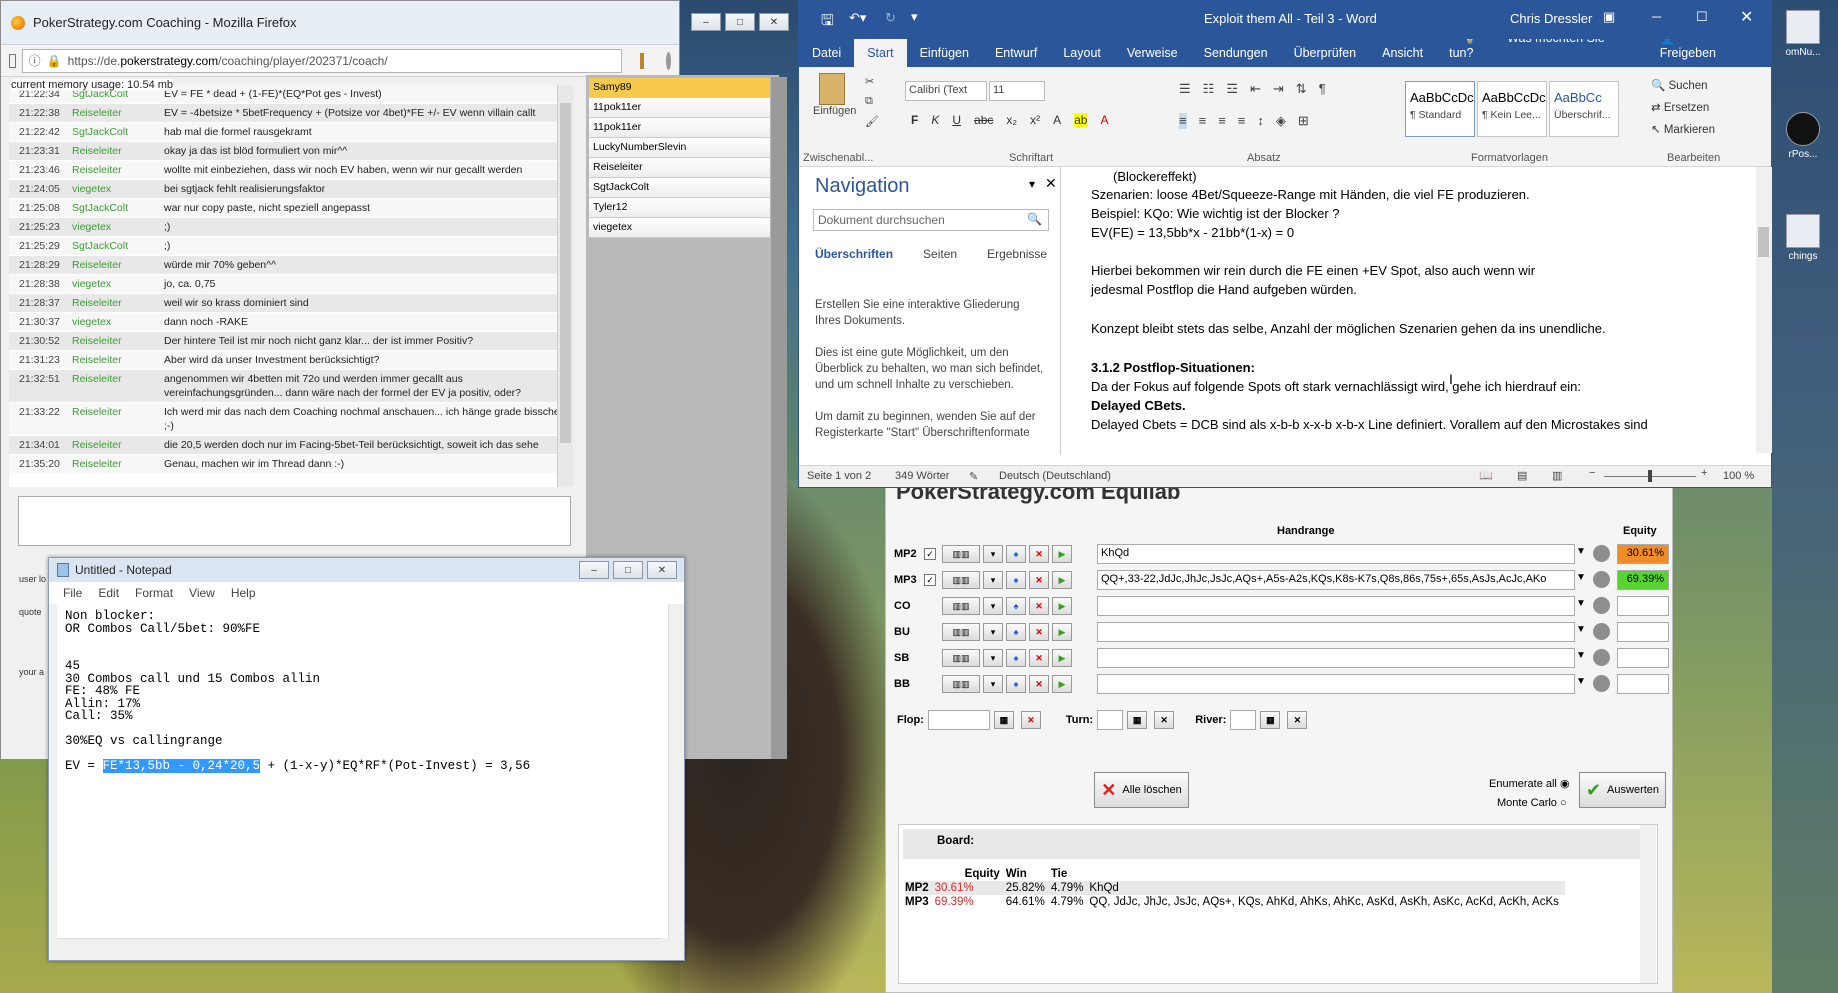 The width and height of the screenshot is (1838, 993). What do you see at coordinates (72, 593) in the screenshot?
I see `notepad-menu-item: File` at bounding box center [72, 593].